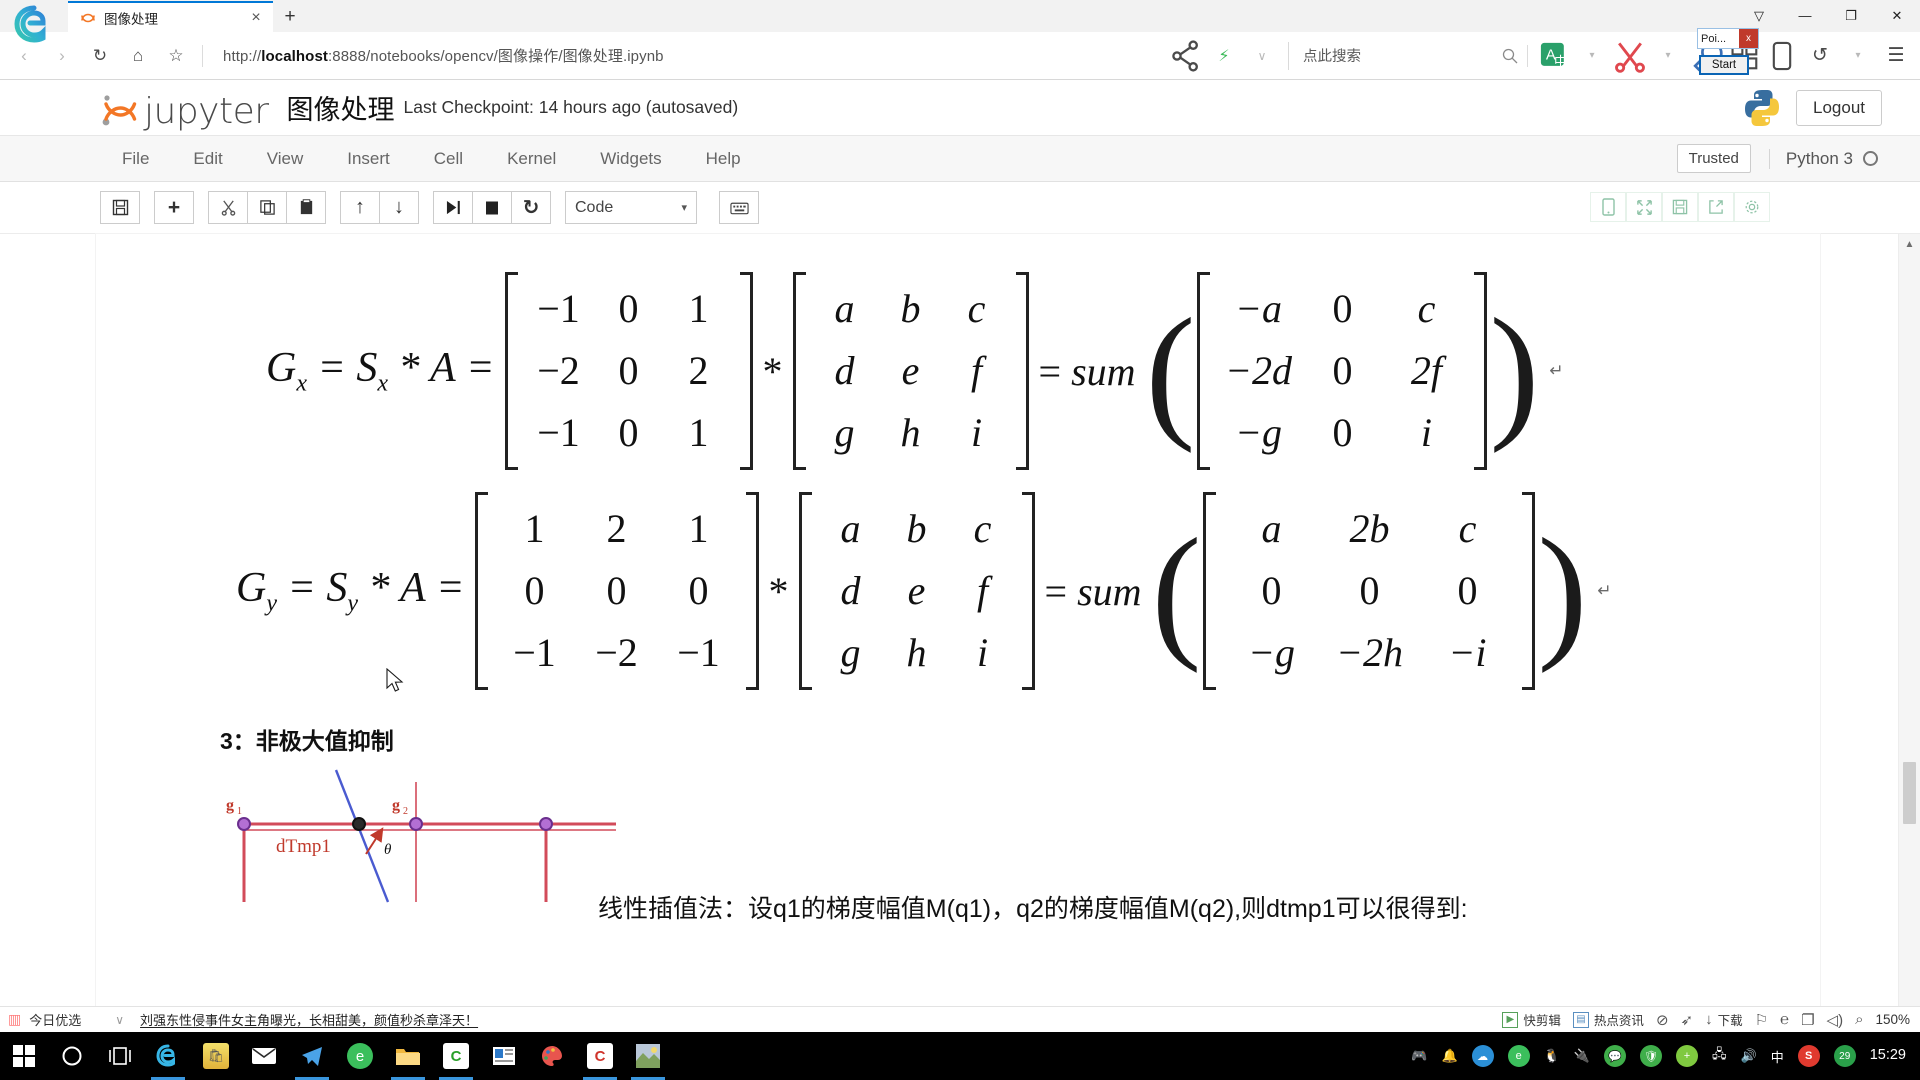 The image size is (1920, 1080). Describe the element at coordinates (1719, 1056) in the screenshot. I see `tray-network-icon: 🖧` at that location.